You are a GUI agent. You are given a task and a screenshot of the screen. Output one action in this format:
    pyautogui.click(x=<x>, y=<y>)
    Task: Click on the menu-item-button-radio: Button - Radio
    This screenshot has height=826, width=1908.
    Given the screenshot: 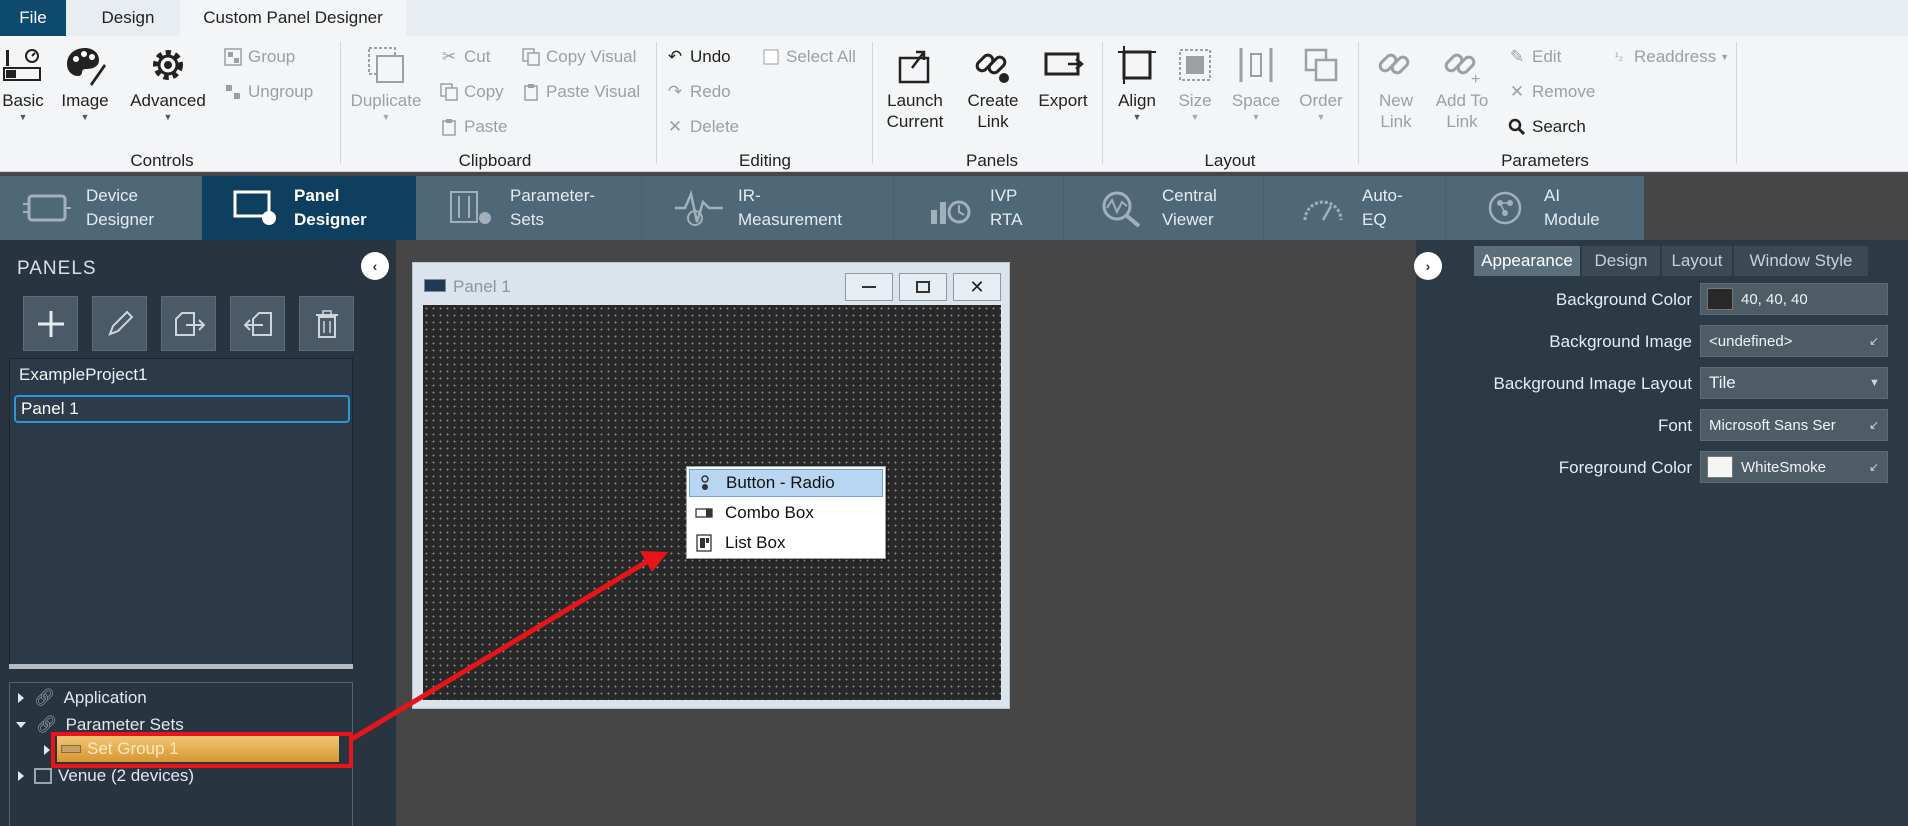 What is the action you would take?
    pyautogui.click(x=786, y=483)
    